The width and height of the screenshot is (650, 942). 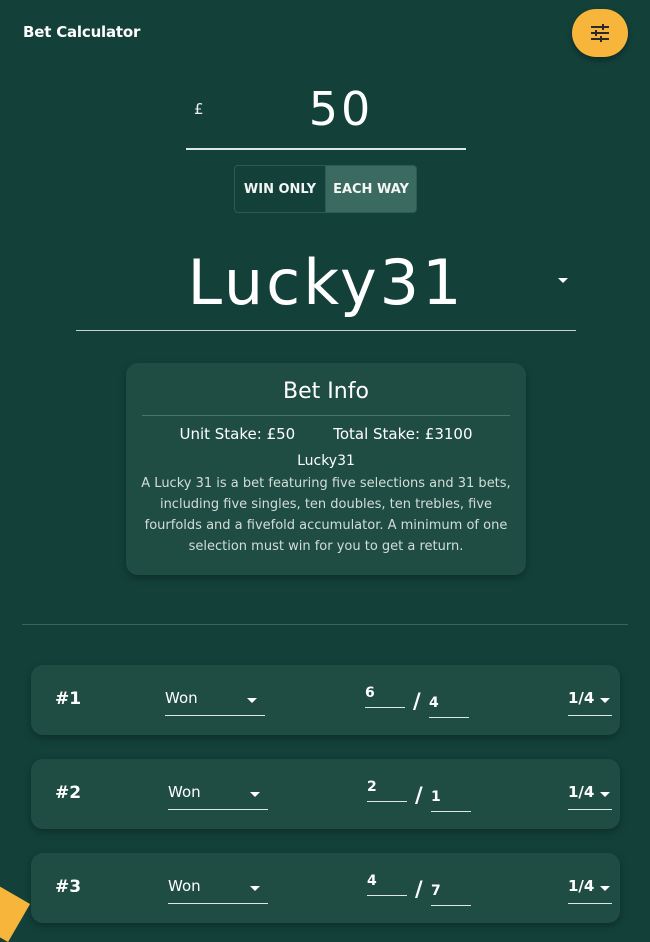 What do you see at coordinates (387, 884) in the screenshot?
I see `odds-numerator-input: 4` at bounding box center [387, 884].